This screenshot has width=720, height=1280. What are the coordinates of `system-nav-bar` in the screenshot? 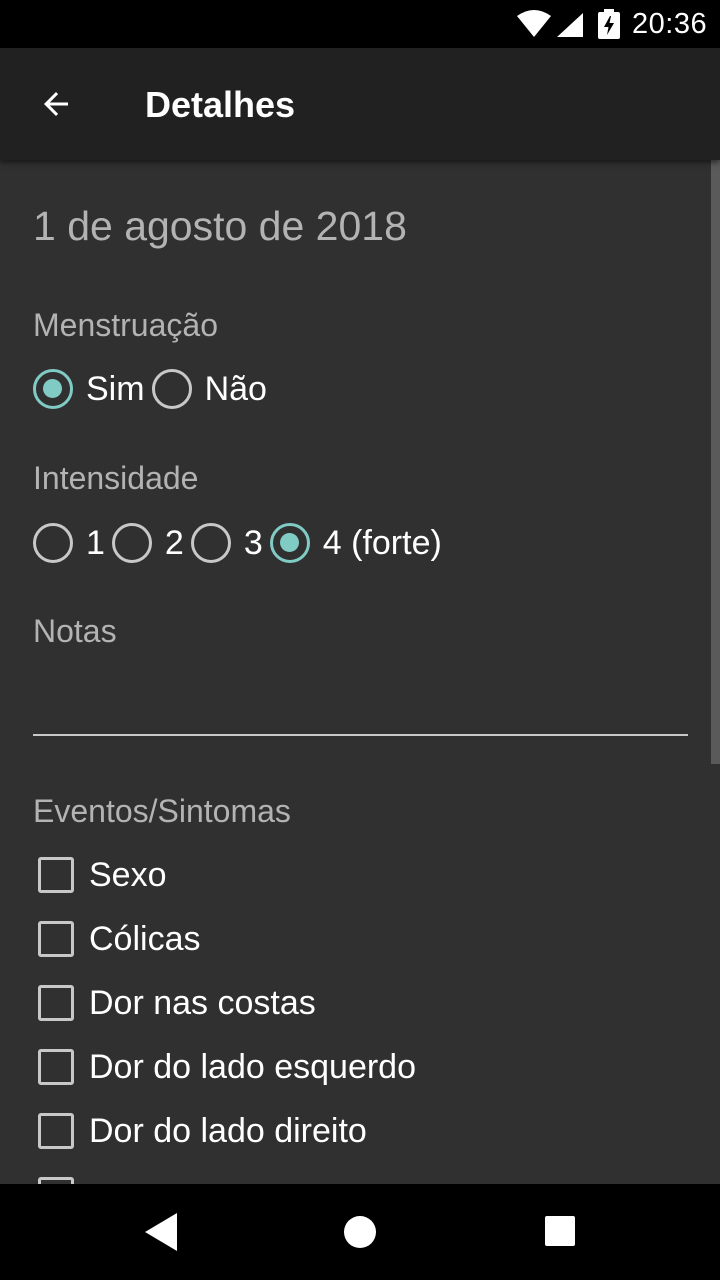 It's located at (360, 1232).